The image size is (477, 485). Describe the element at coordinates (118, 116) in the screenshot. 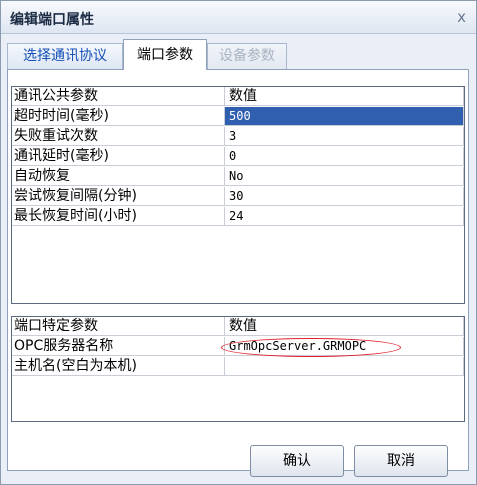

I see `param-name: 超时时间(毫秒)` at that location.